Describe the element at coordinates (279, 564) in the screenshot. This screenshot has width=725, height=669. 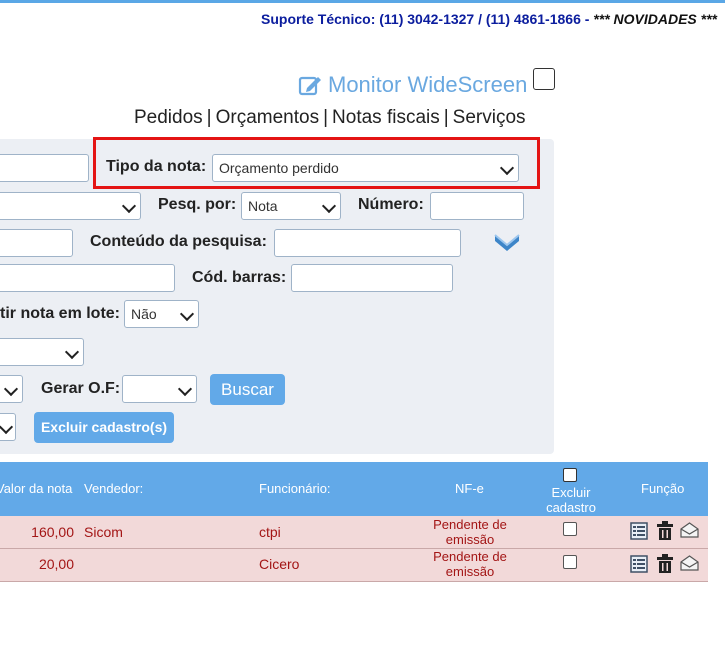
I see `cell-funcionario: Cicero` at that location.